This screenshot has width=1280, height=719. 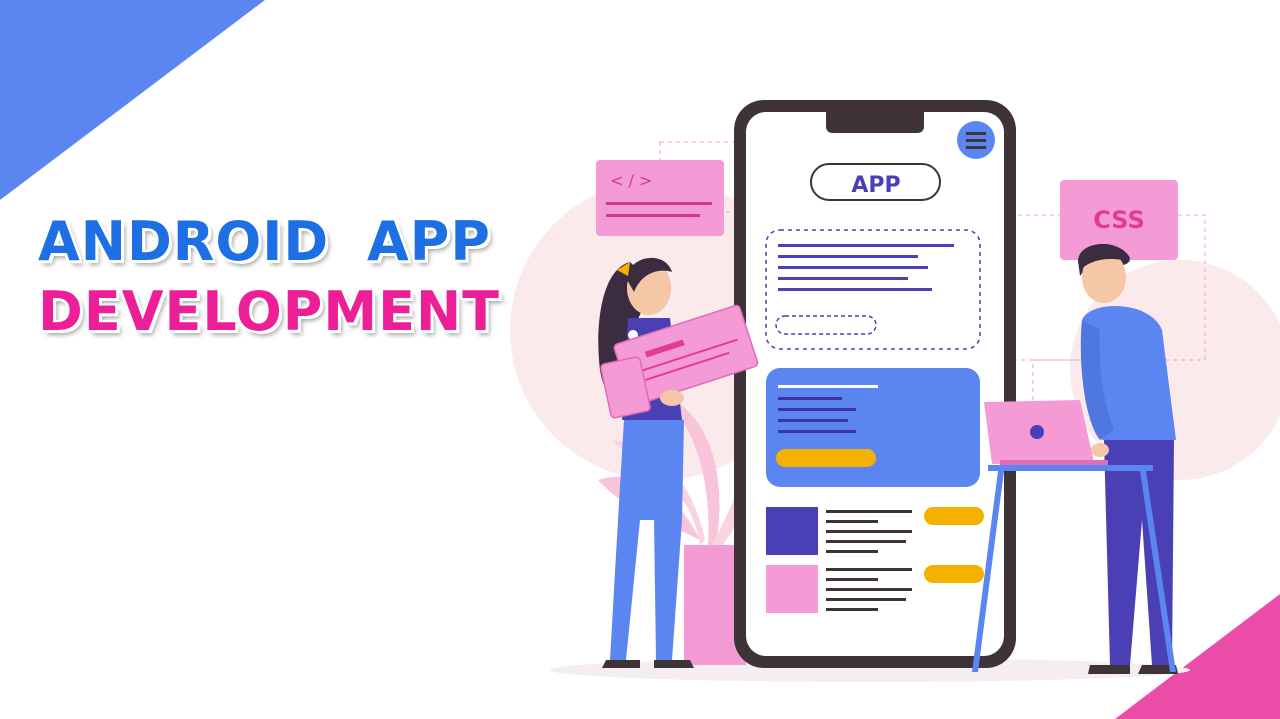 What do you see at coordinates (826, 458) in the screenshot?
I see `feature-card-button` at bounding box center [826, 458].